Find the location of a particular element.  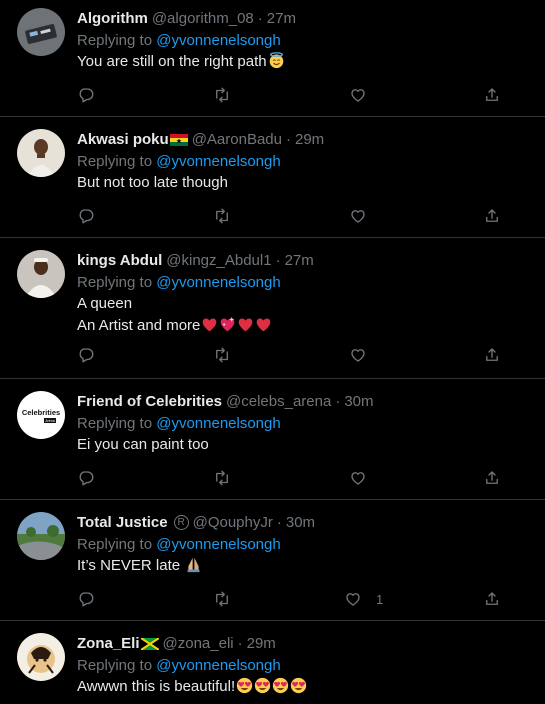

tweet-line: It’s NEVER late is located at coordinates (129, 565).